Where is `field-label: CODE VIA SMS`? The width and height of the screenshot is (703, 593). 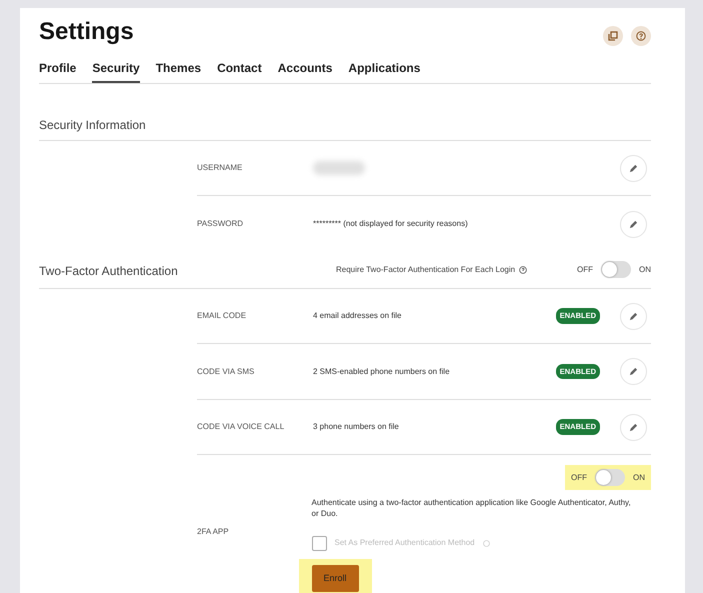 field-label: CODE VIA SMS is located at coordinates (226, 372).